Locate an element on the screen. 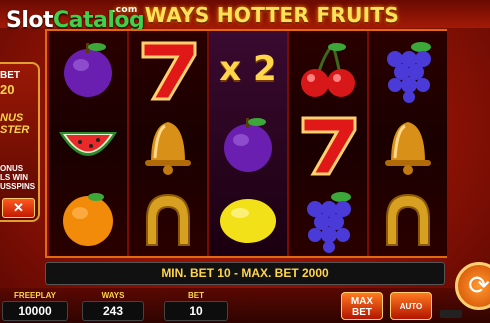 The image size is (490, 323). ways-value: 243 is located at coordinates (113, 311).